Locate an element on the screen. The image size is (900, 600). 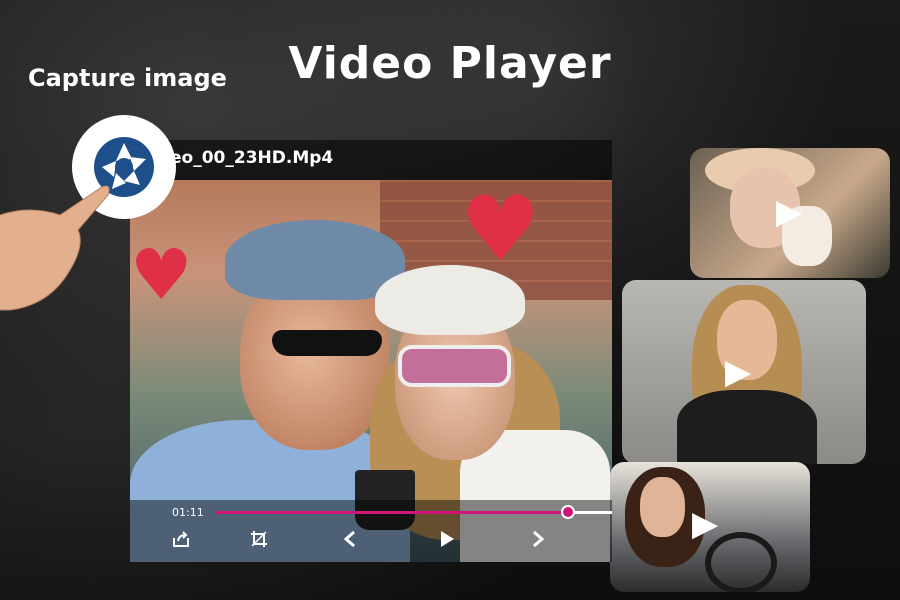
chevron-left-icon is located at coordinates (350, 540).